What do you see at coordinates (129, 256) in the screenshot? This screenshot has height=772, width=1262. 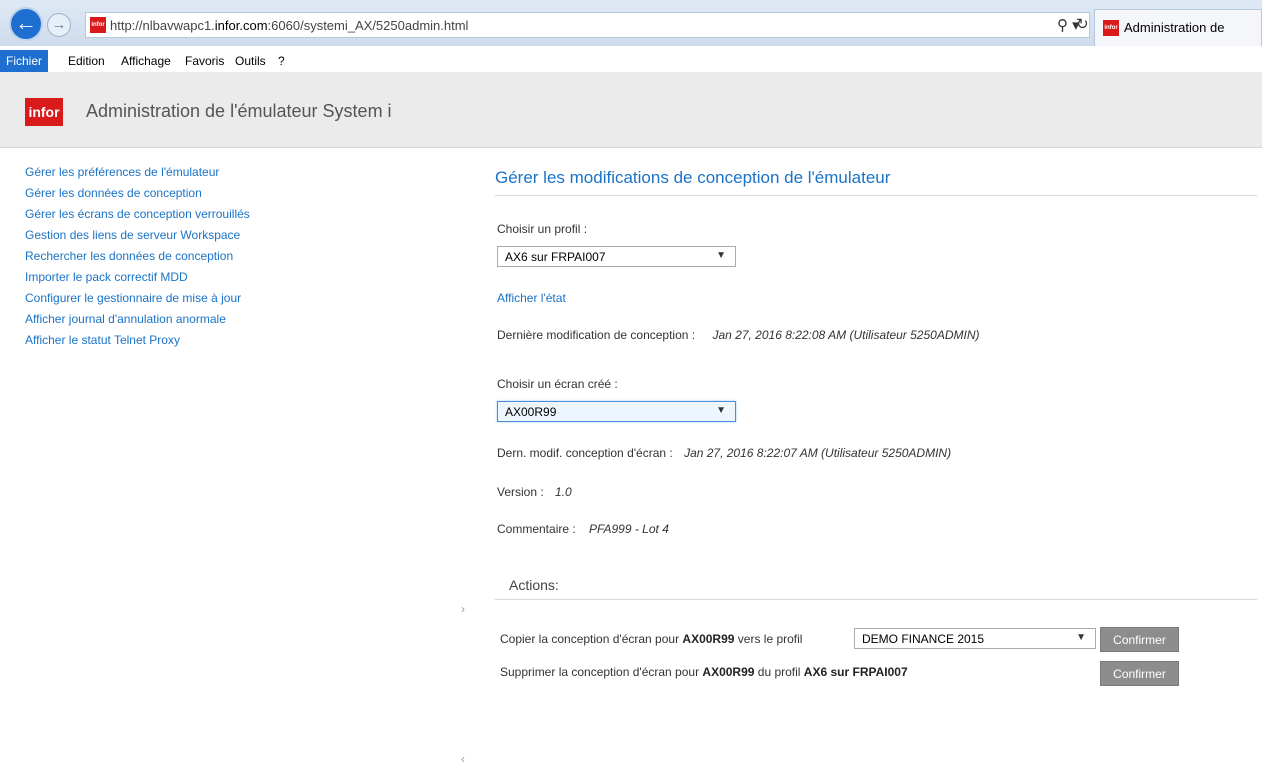 I see `sidebar-item-search-design: Rechercher les données de conception` at bounding box center [129, 256].